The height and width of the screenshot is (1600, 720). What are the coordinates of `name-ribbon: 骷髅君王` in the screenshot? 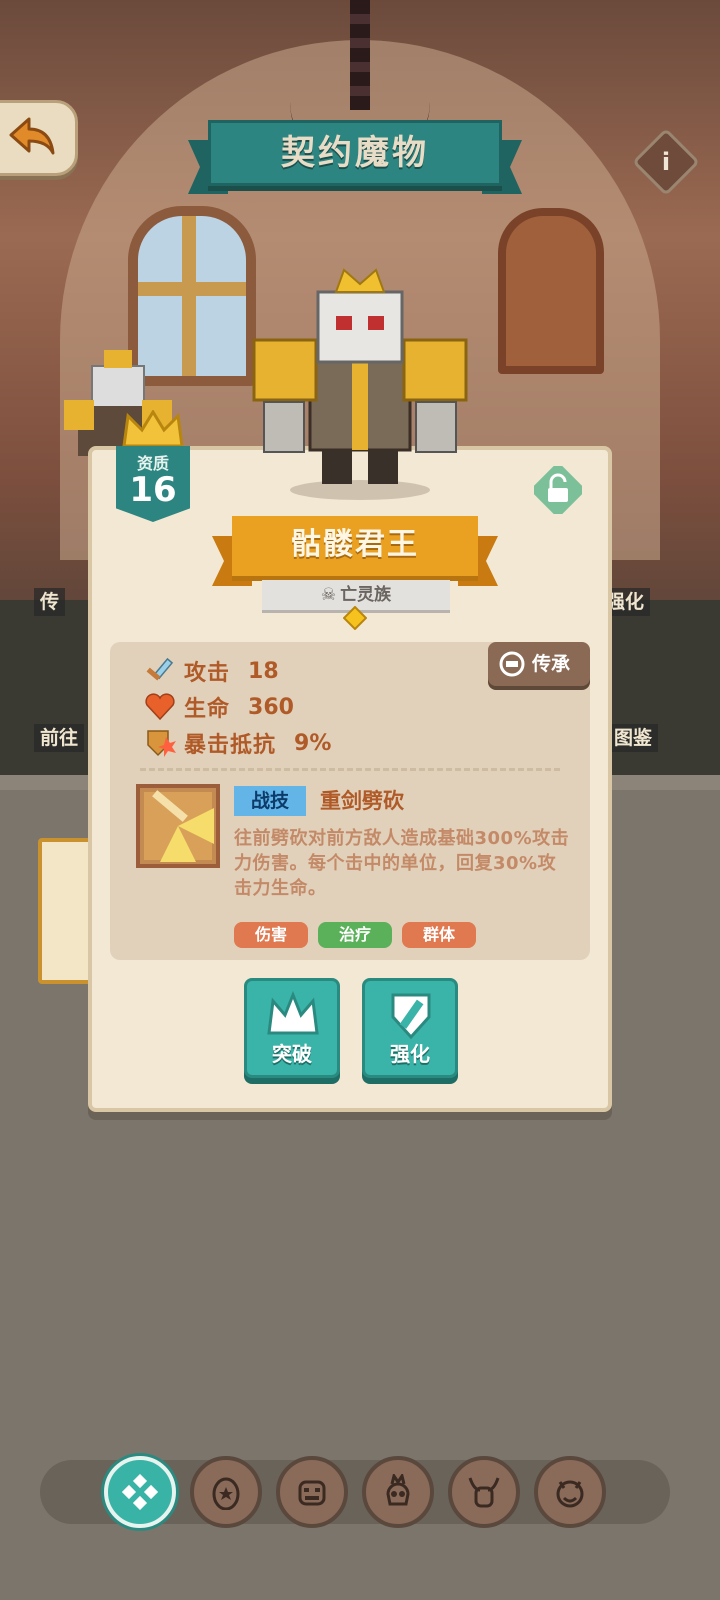 It's located at (355, 552).